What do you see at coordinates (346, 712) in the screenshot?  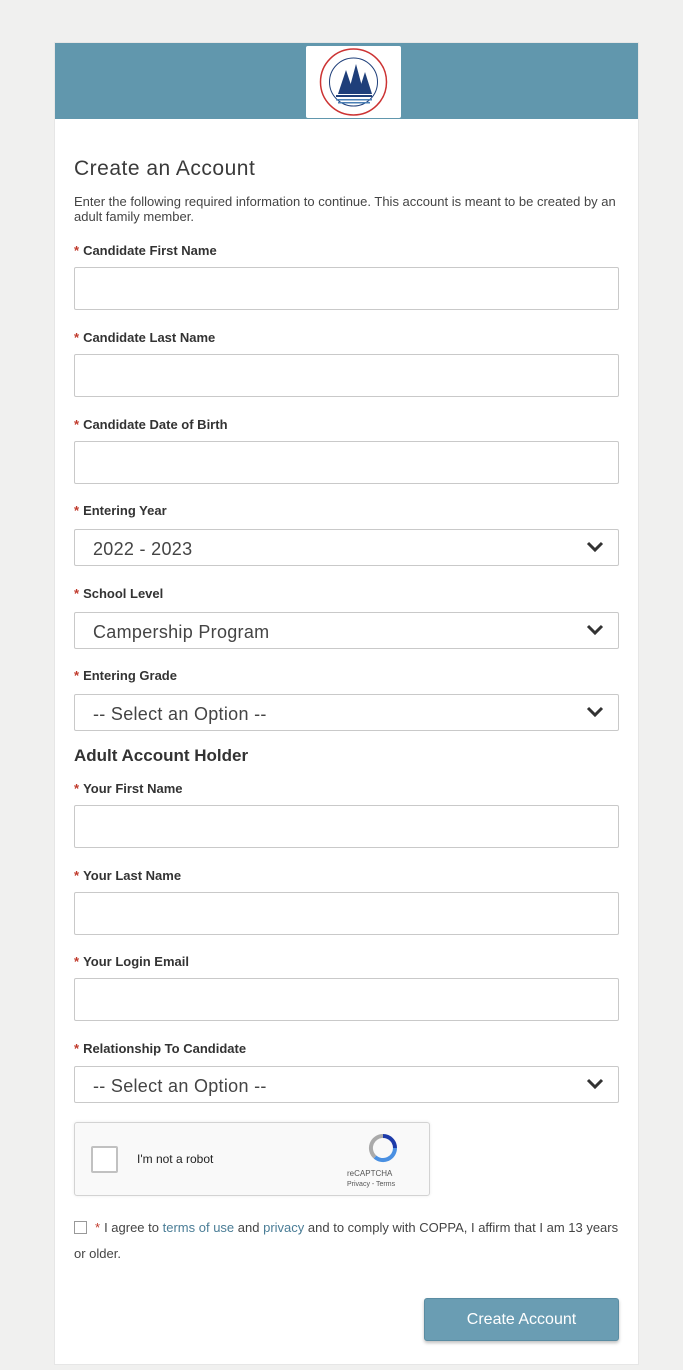 I see `entering-grade-select: -- Select an Option --` at bounding box center [346, 712].